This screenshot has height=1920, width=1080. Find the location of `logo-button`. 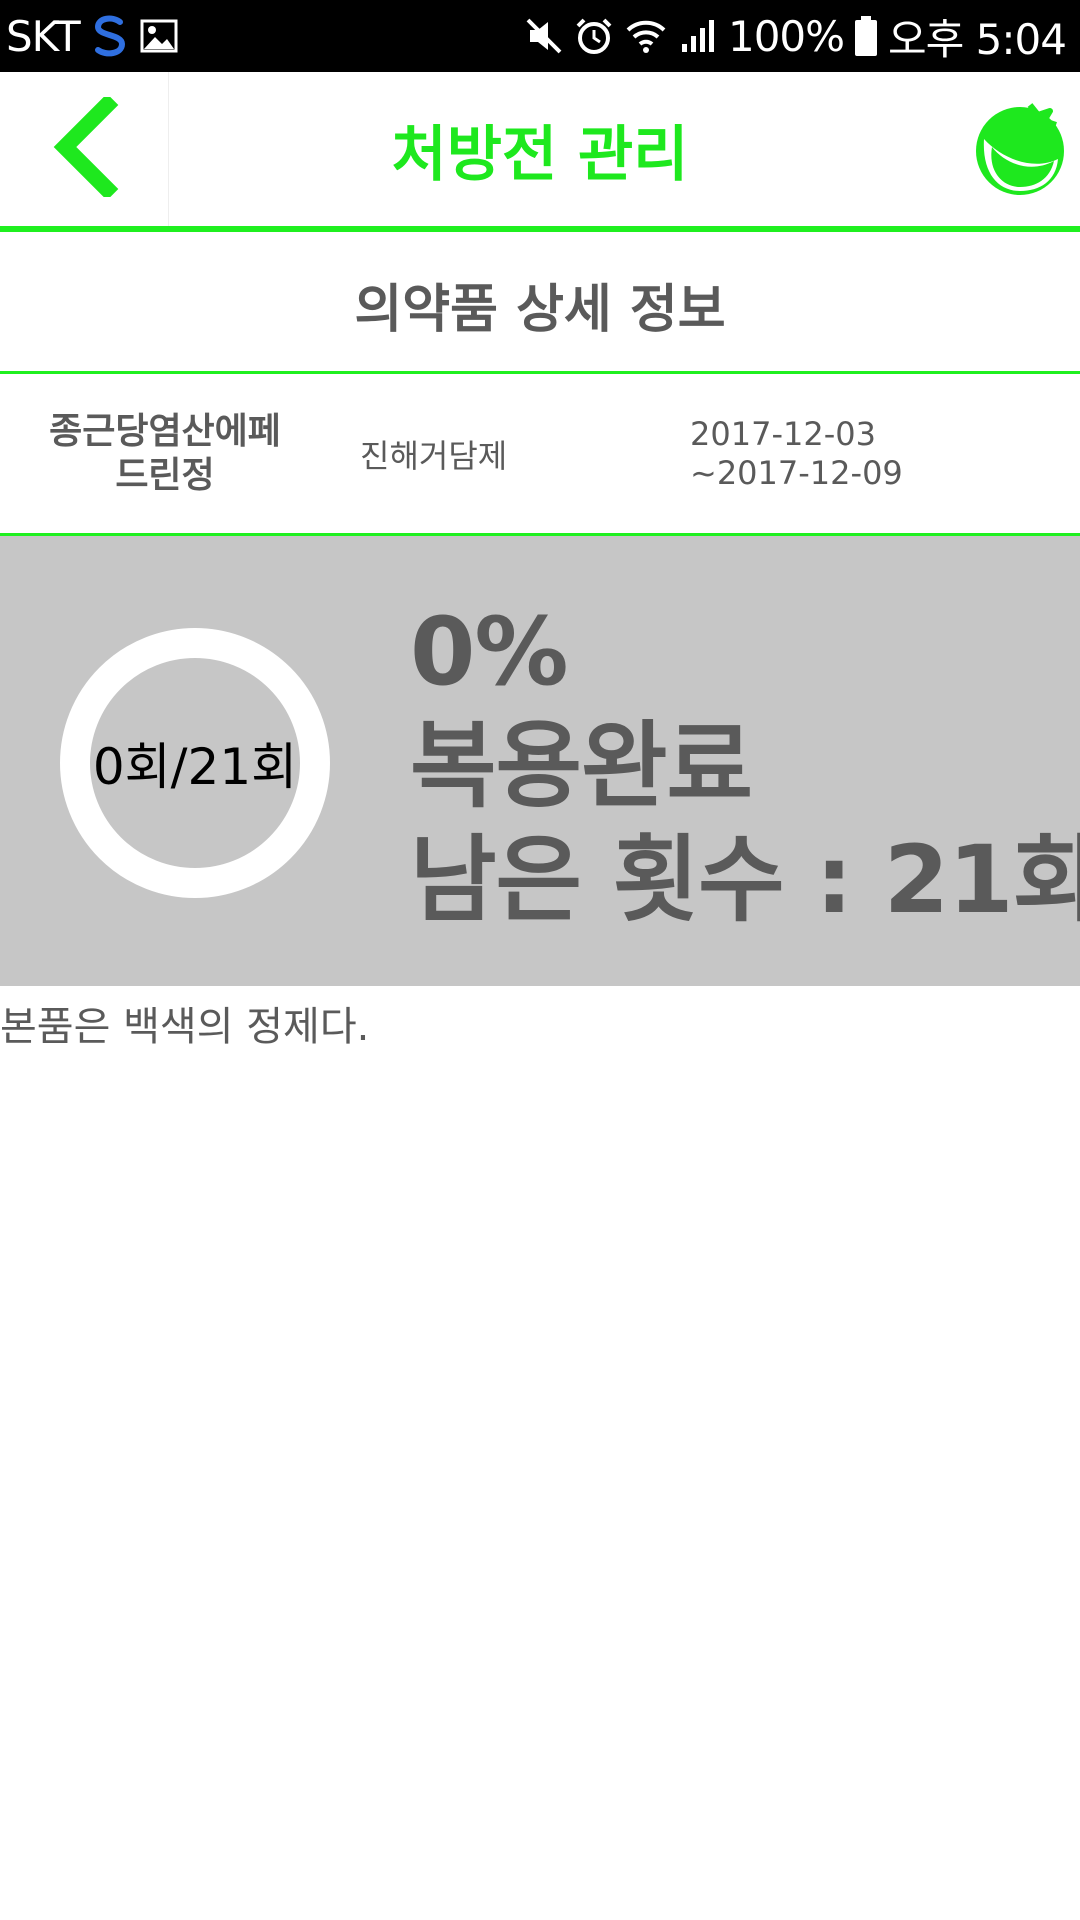

logo-button is located at coordinates (1020, 149).